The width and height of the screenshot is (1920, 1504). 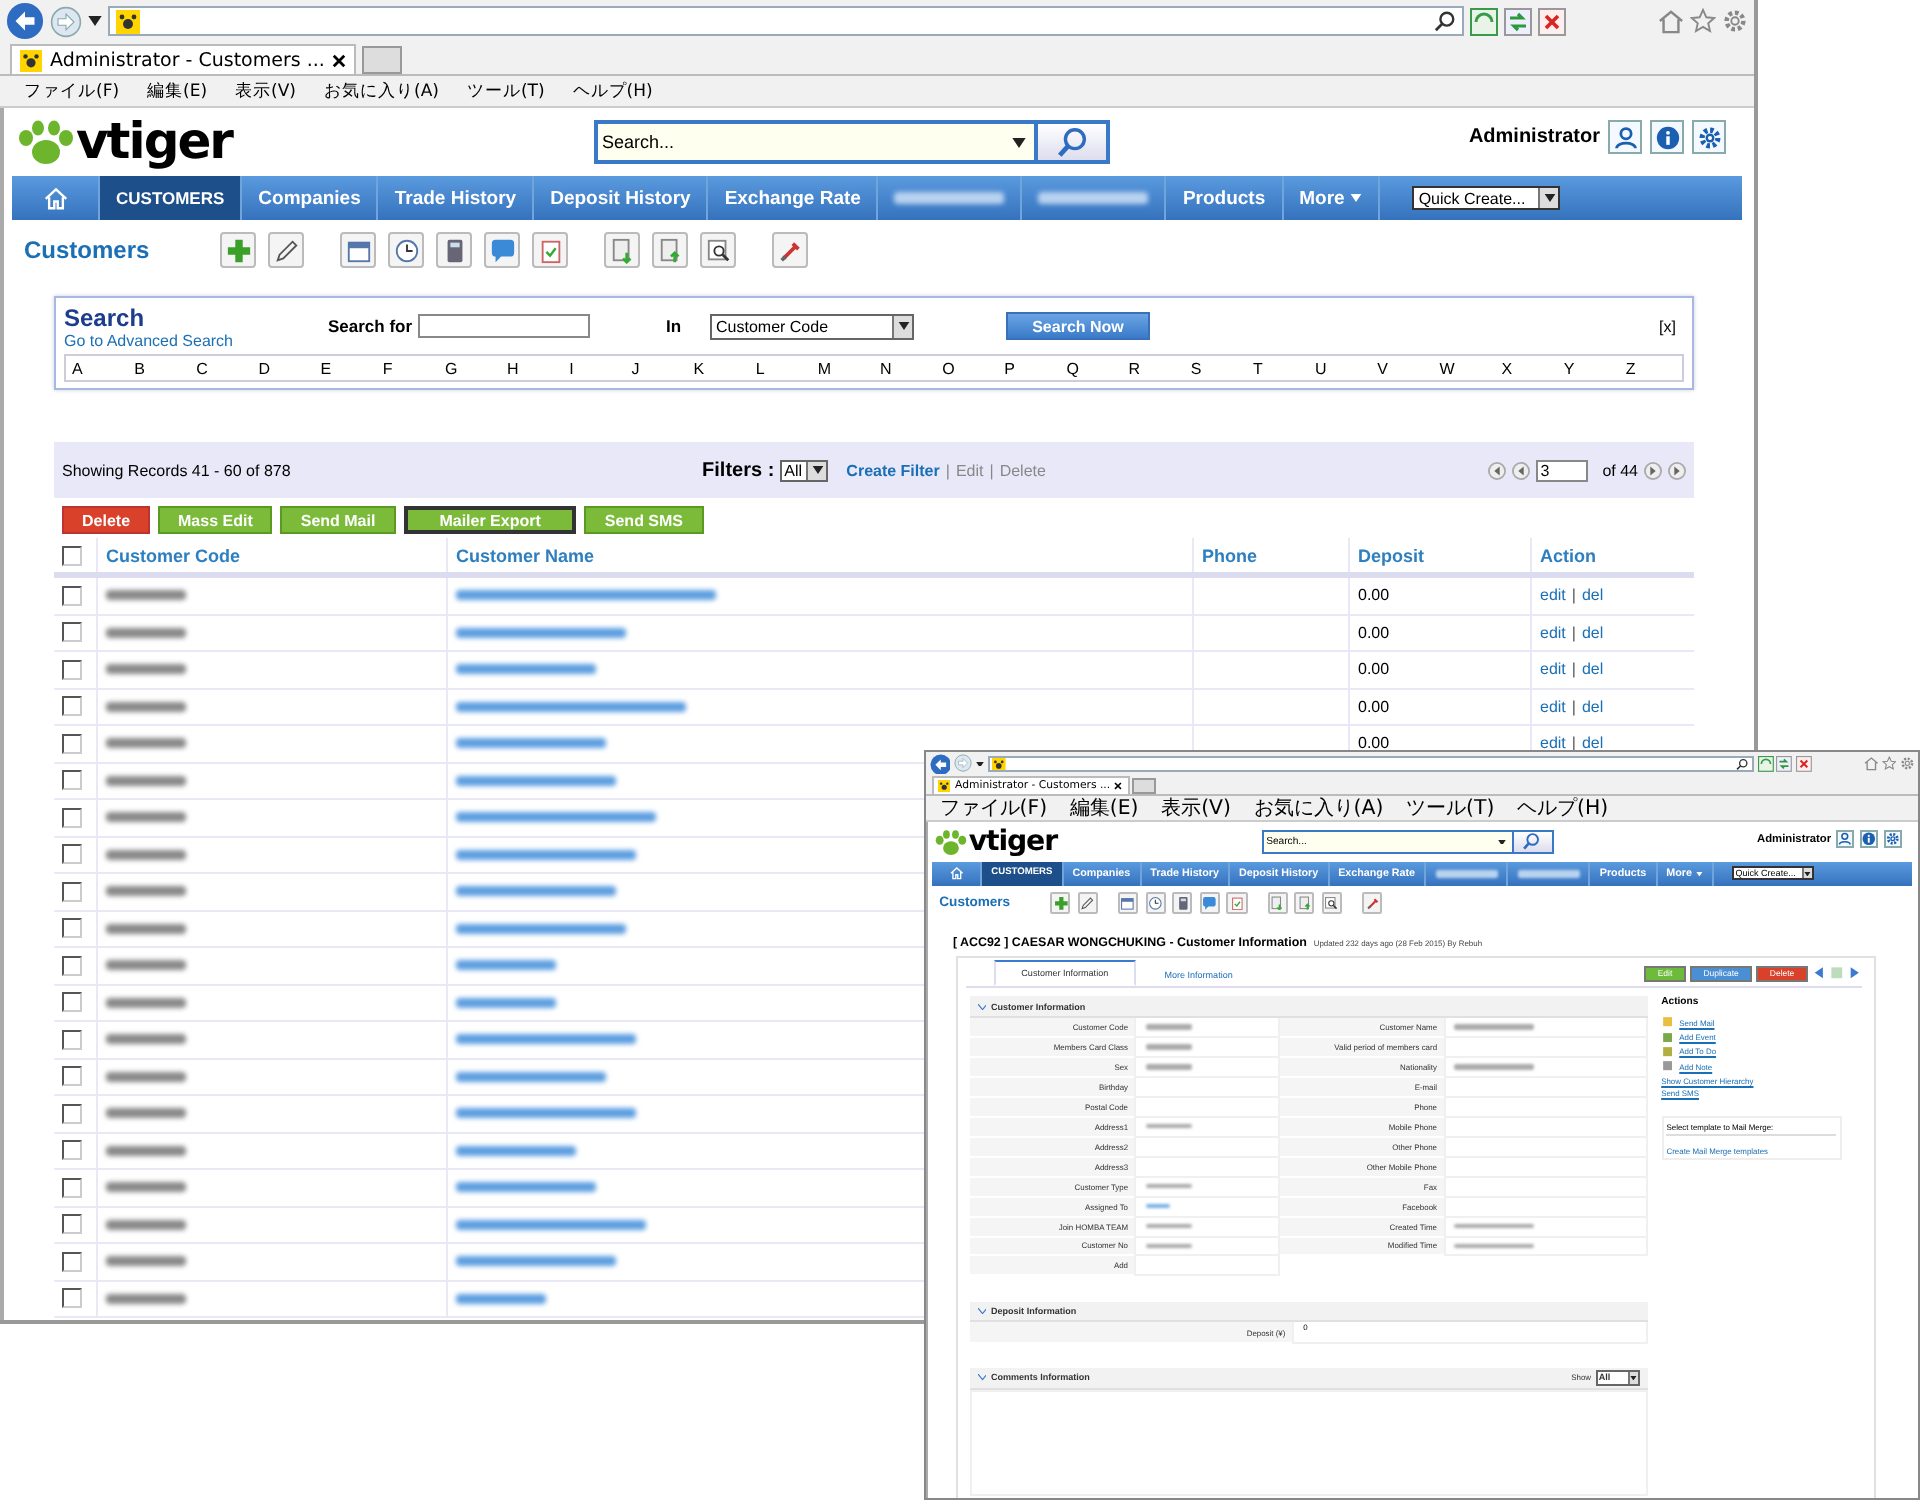 What do you see at coordinates (159, 368) in the screenshot?
I see `alphabet-link: B` at bounding box center [159, 368].